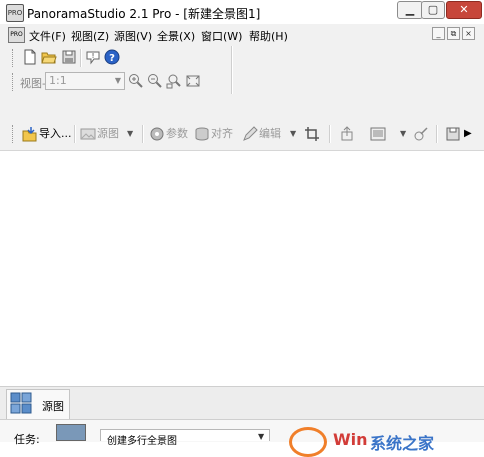 This screenshot has width=484, height=457. What do you see at coordinates (308, 442) in the screenshot?
I see `watermark-logo-icon` at bounding box center [308, 442].